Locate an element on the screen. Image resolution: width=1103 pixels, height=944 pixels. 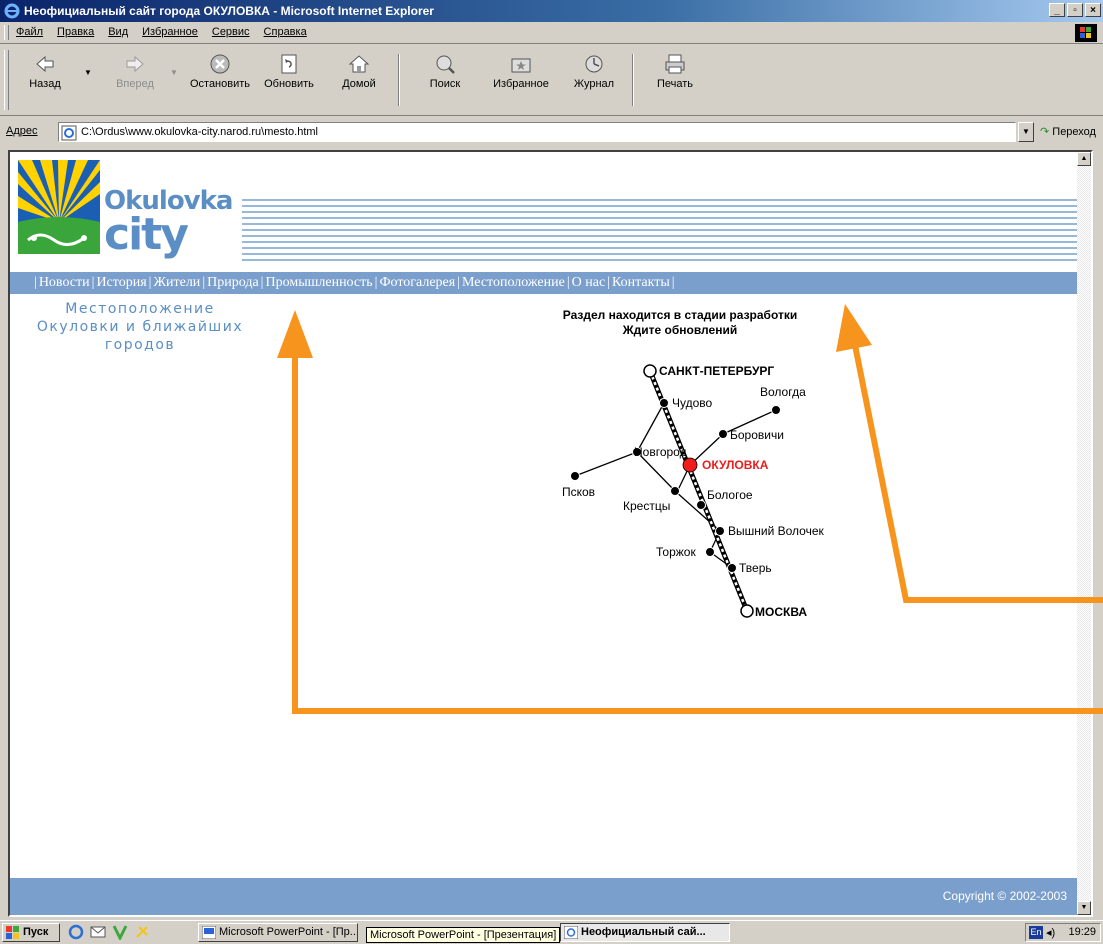
site-footer: Copyright © 2002-2003 is located at coordinates (545, 896).